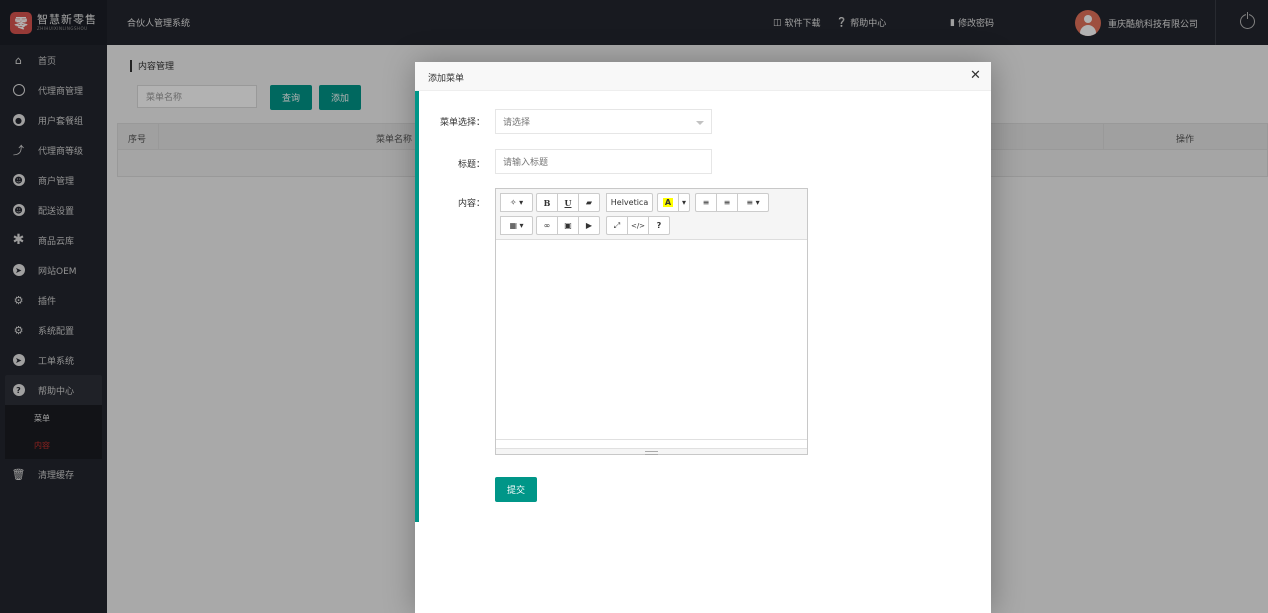 This screenshot has height=613, width=1268. I want to click on content-label: 内容：, so click(471, 204).